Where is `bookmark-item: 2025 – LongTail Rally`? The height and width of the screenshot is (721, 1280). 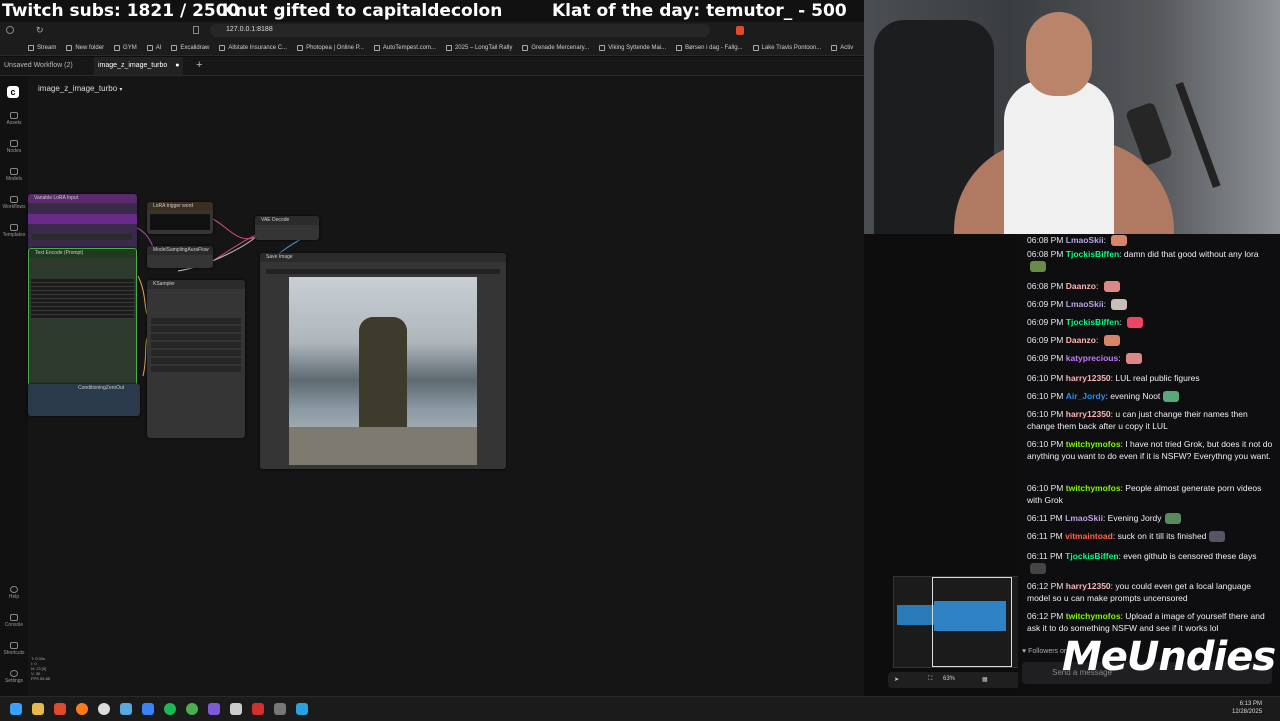
bookmark-item: 2025 – LongTail Rally is located at coordinates (478, 47).